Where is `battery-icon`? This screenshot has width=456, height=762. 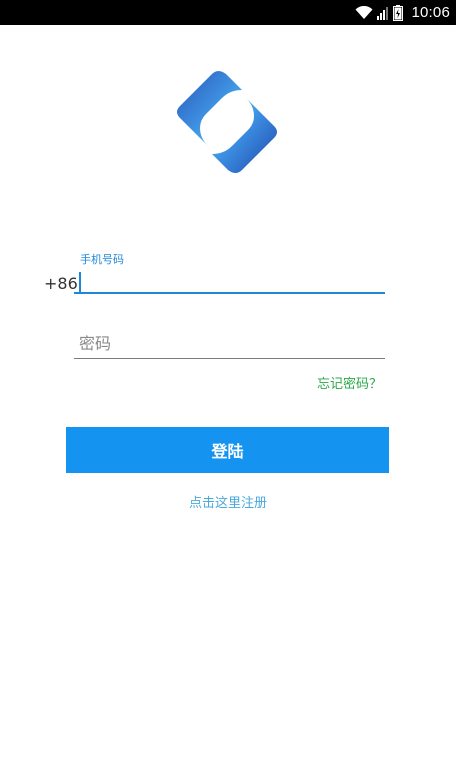 battery-icon is located at coordinates (398, 12).